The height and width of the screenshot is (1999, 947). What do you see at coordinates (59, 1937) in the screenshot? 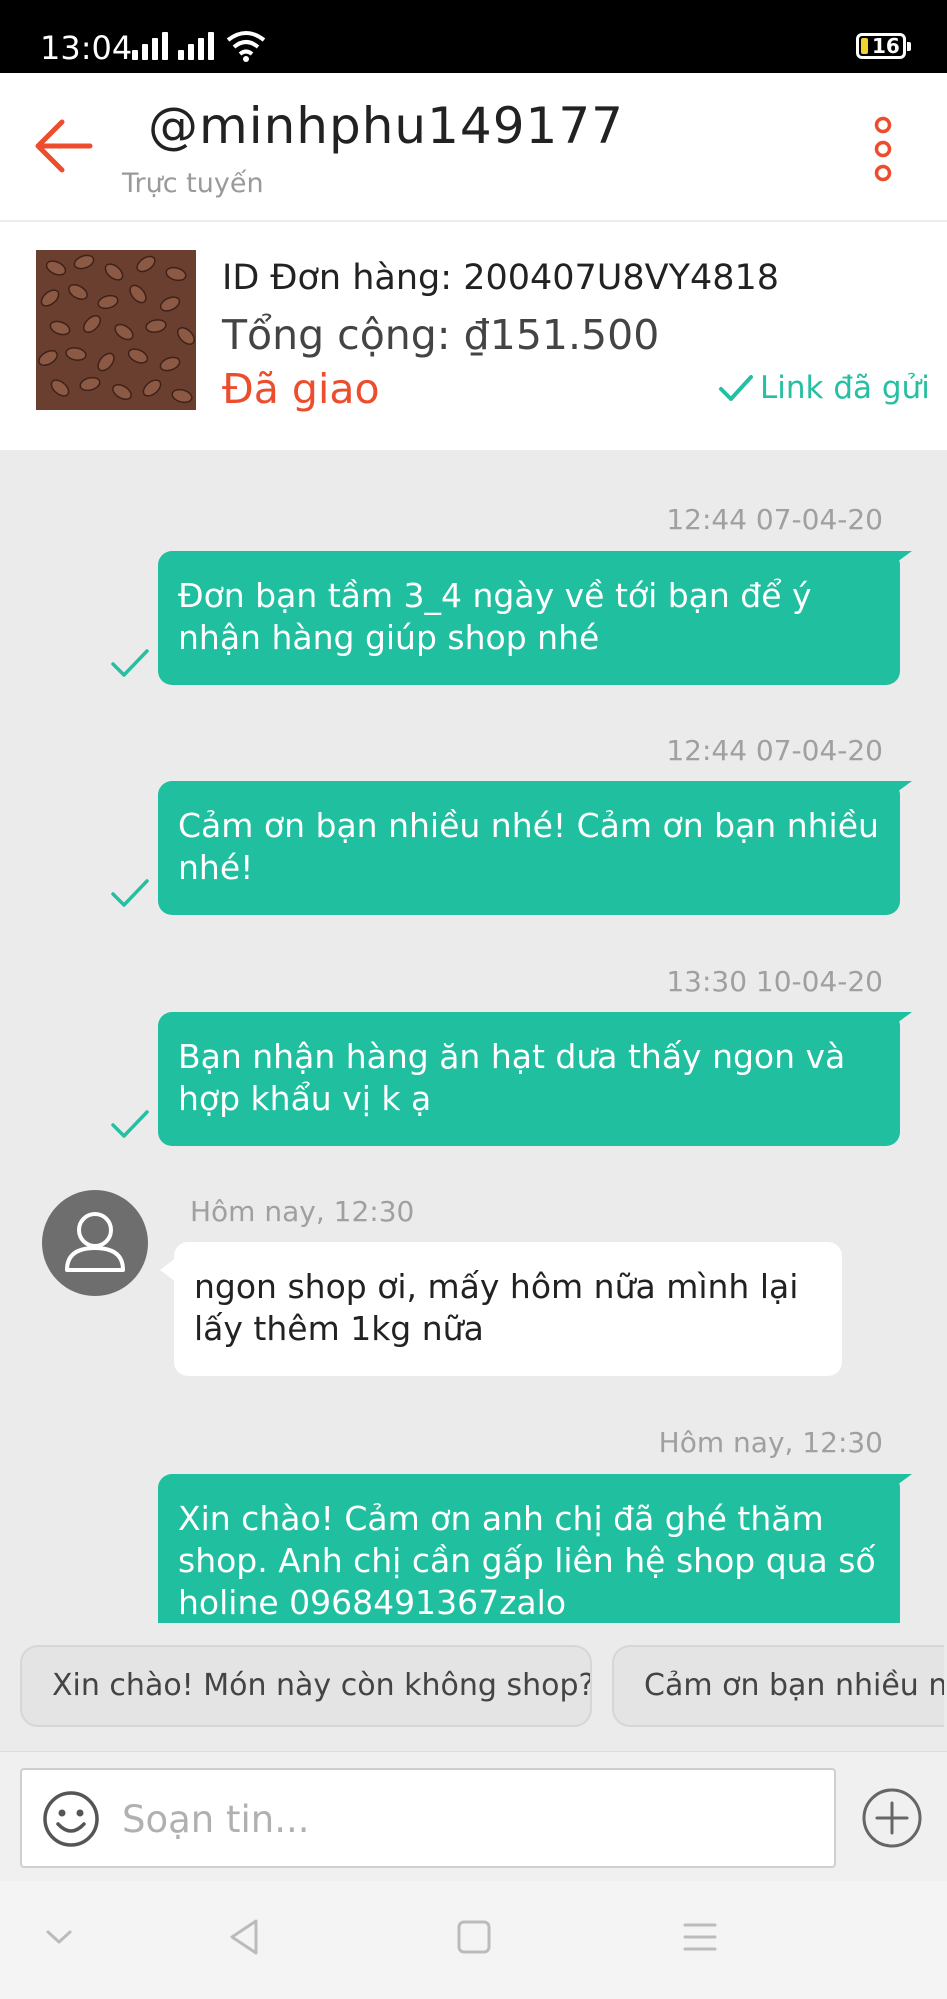
I see `chevron-down-icon` at bounding box center [59, 1937].